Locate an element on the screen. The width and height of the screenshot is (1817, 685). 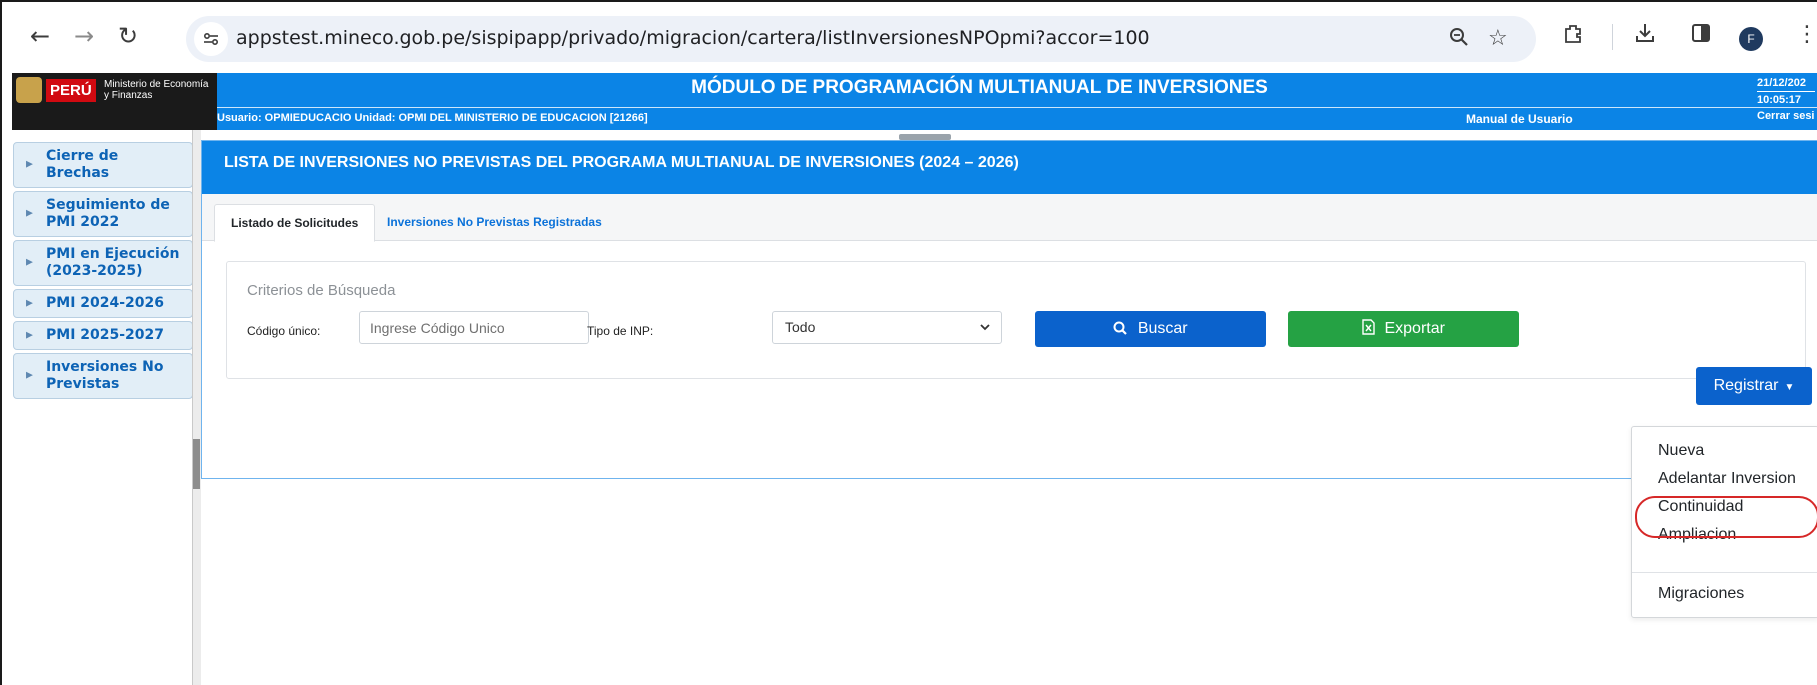
splitter-handle is located at coordinates (196, 464).